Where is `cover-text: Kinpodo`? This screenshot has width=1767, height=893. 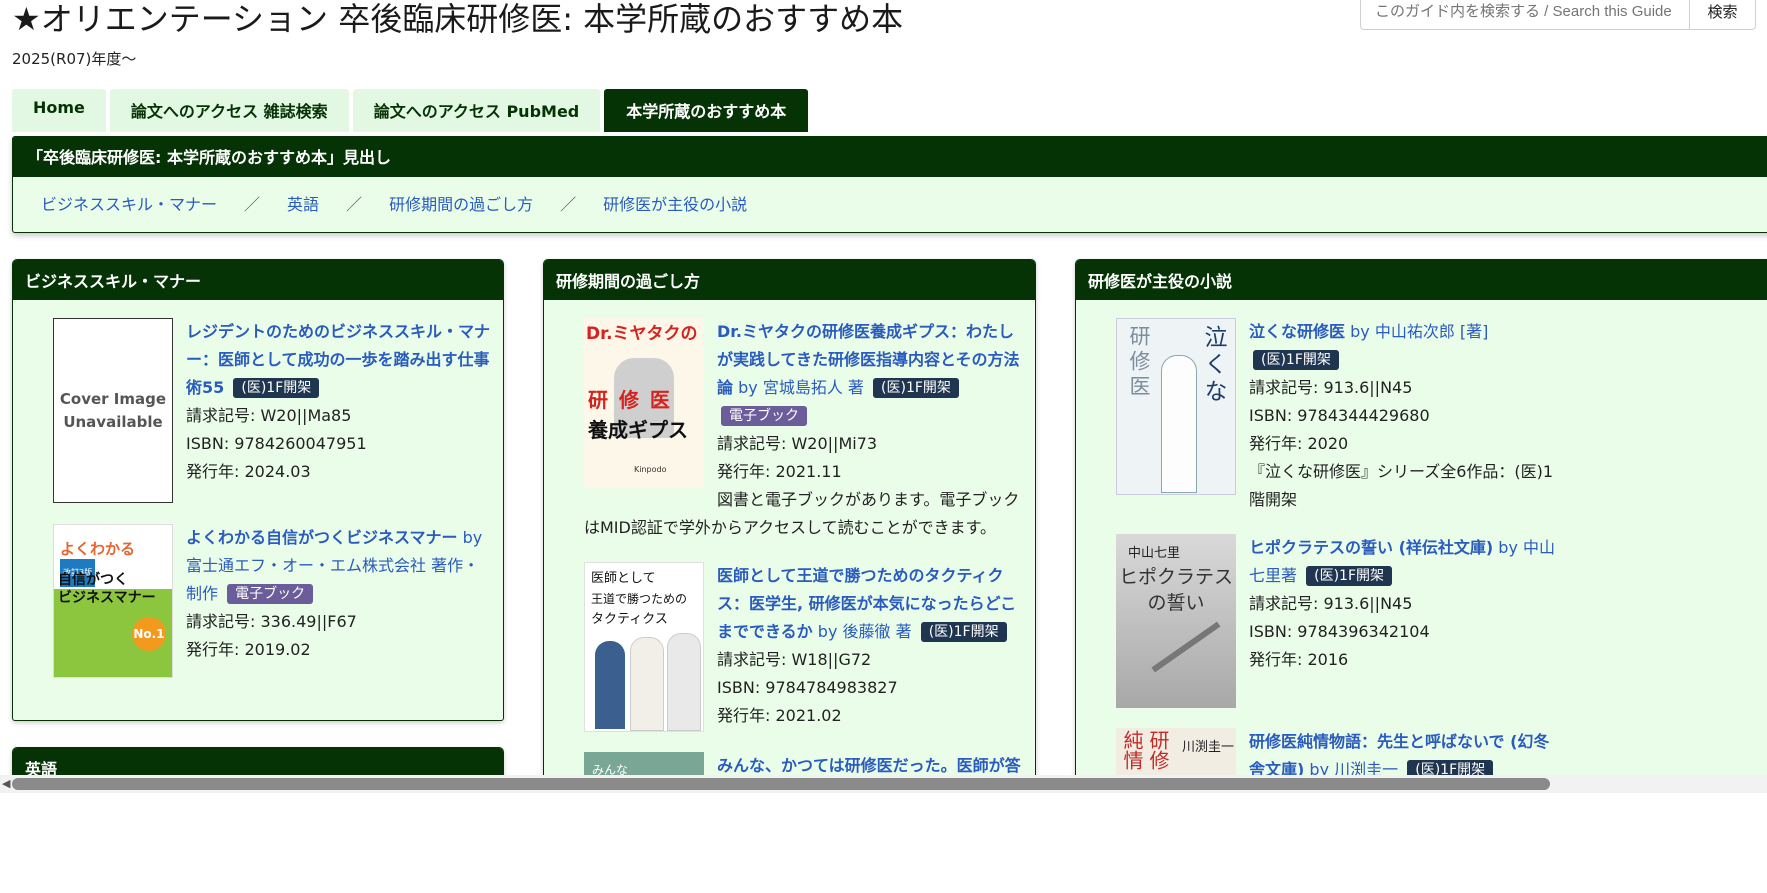
cover-text: Kinpodo is located at coordinates (650, 469).